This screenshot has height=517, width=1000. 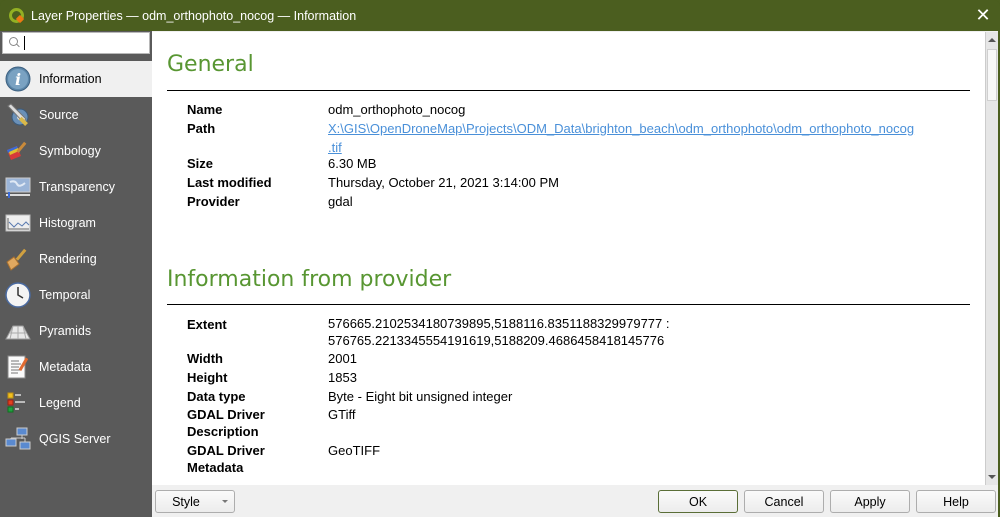 I want to click on property-value: gdal, so click(x=340, y=201).